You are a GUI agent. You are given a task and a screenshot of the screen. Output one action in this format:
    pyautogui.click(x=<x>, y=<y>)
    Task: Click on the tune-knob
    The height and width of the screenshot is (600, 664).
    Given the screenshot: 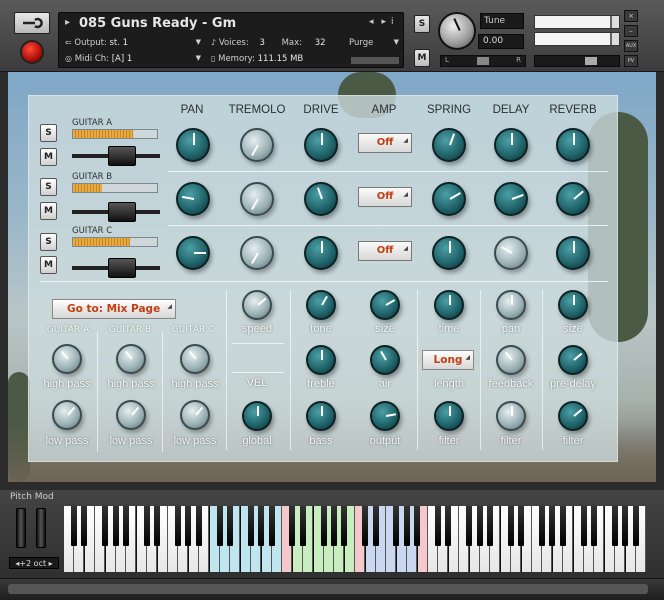 What is the action you would take?
    pyautogui.click(x=457, y=31)
    